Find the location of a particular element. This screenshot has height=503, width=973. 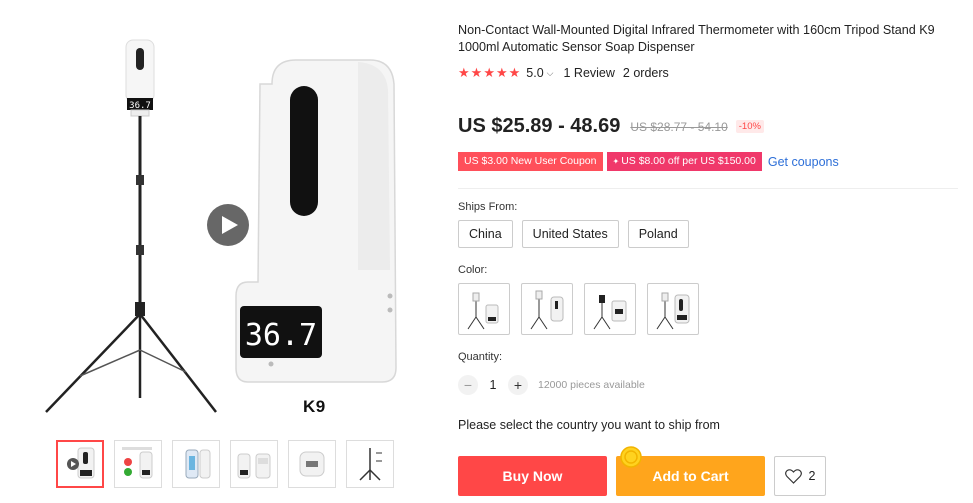

coin-icon is located at coordinates (631, 457).